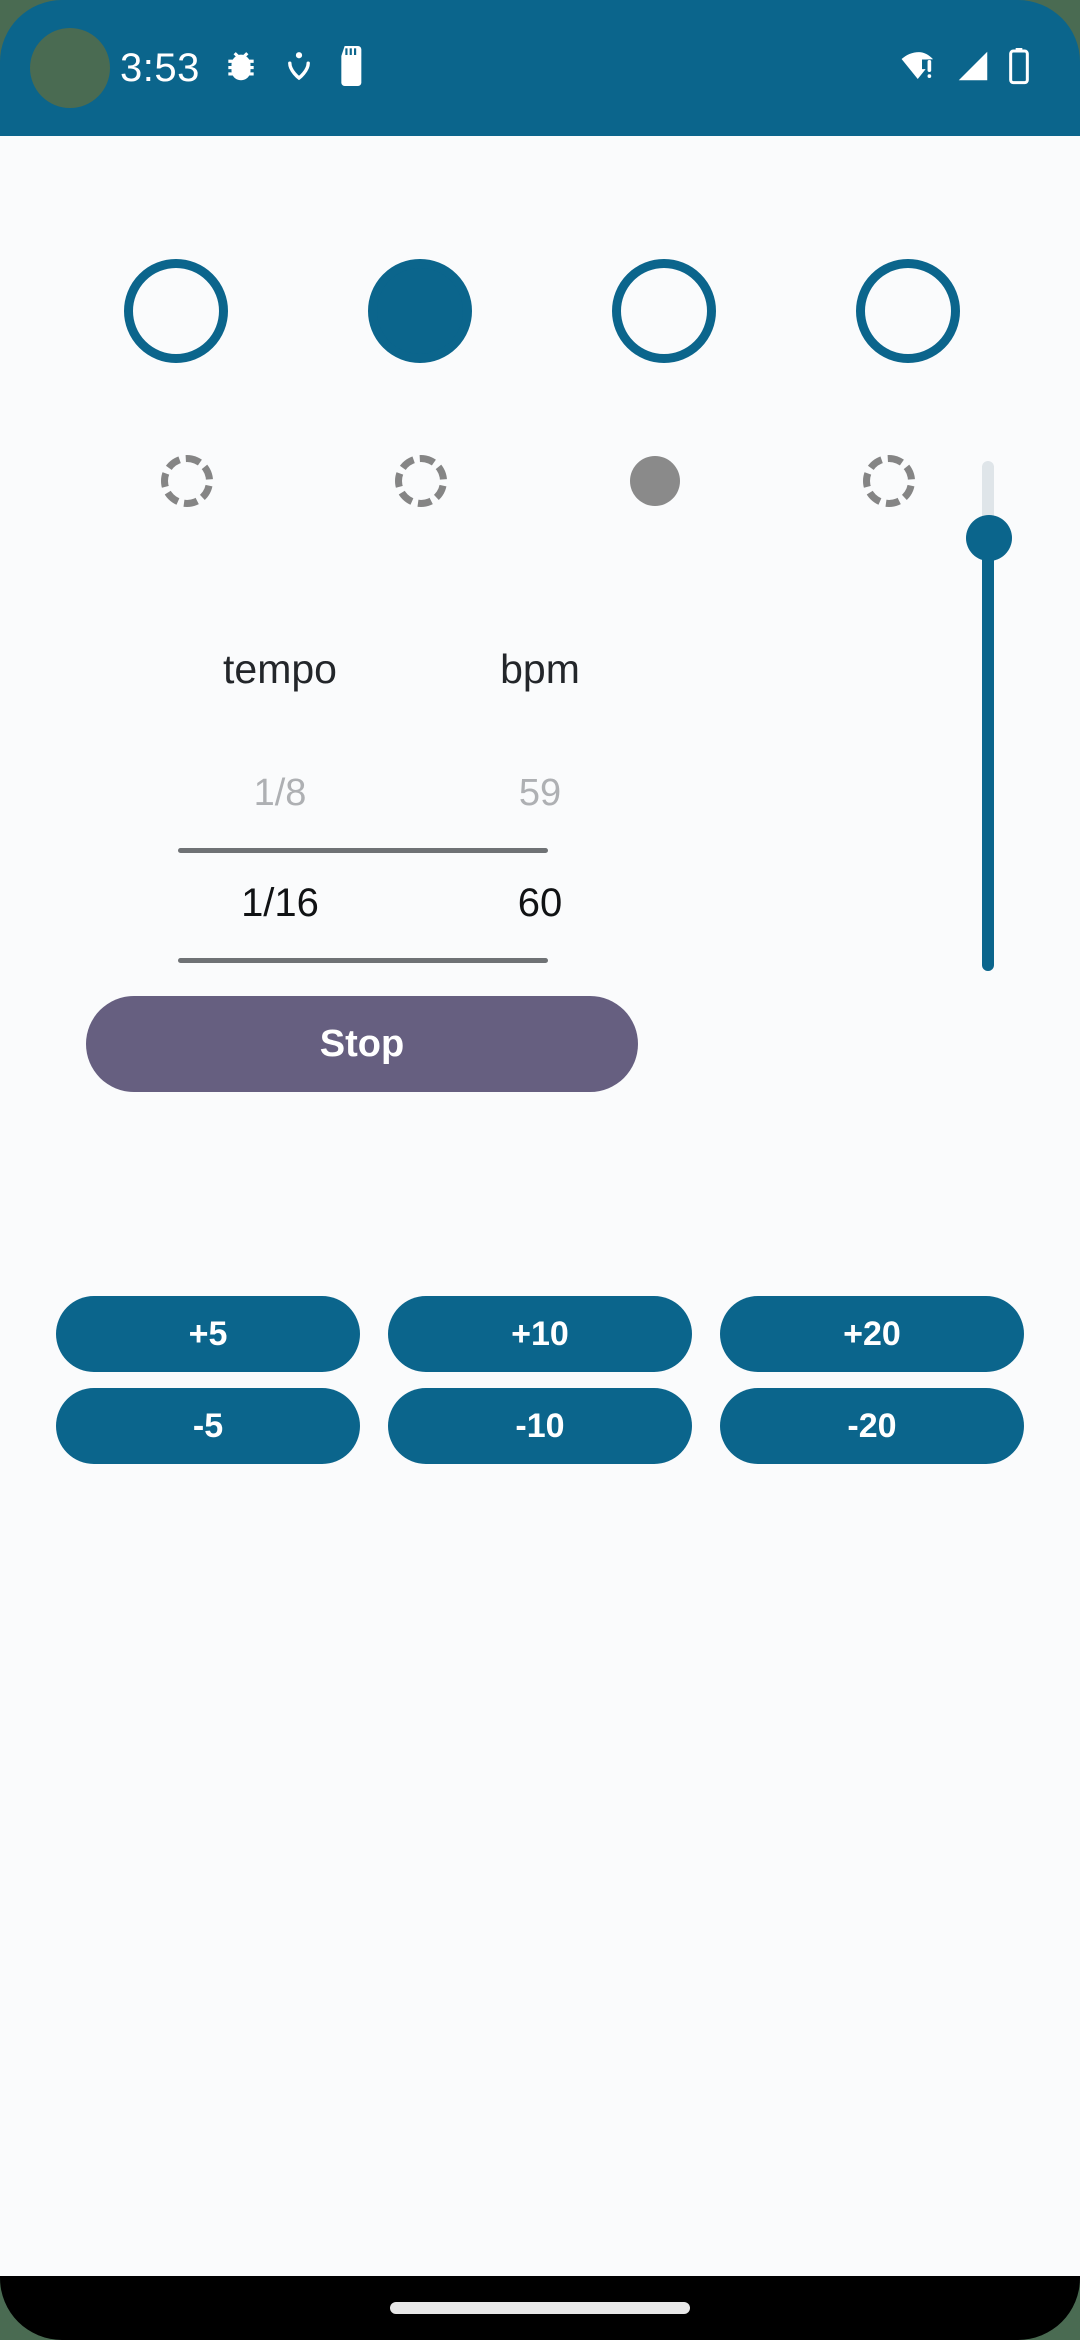 Image resolution: width=1080 pixels, height=2340 pixels. I want to click on bpm-increase-row: +5 +10 +20, so click(540, 1334).